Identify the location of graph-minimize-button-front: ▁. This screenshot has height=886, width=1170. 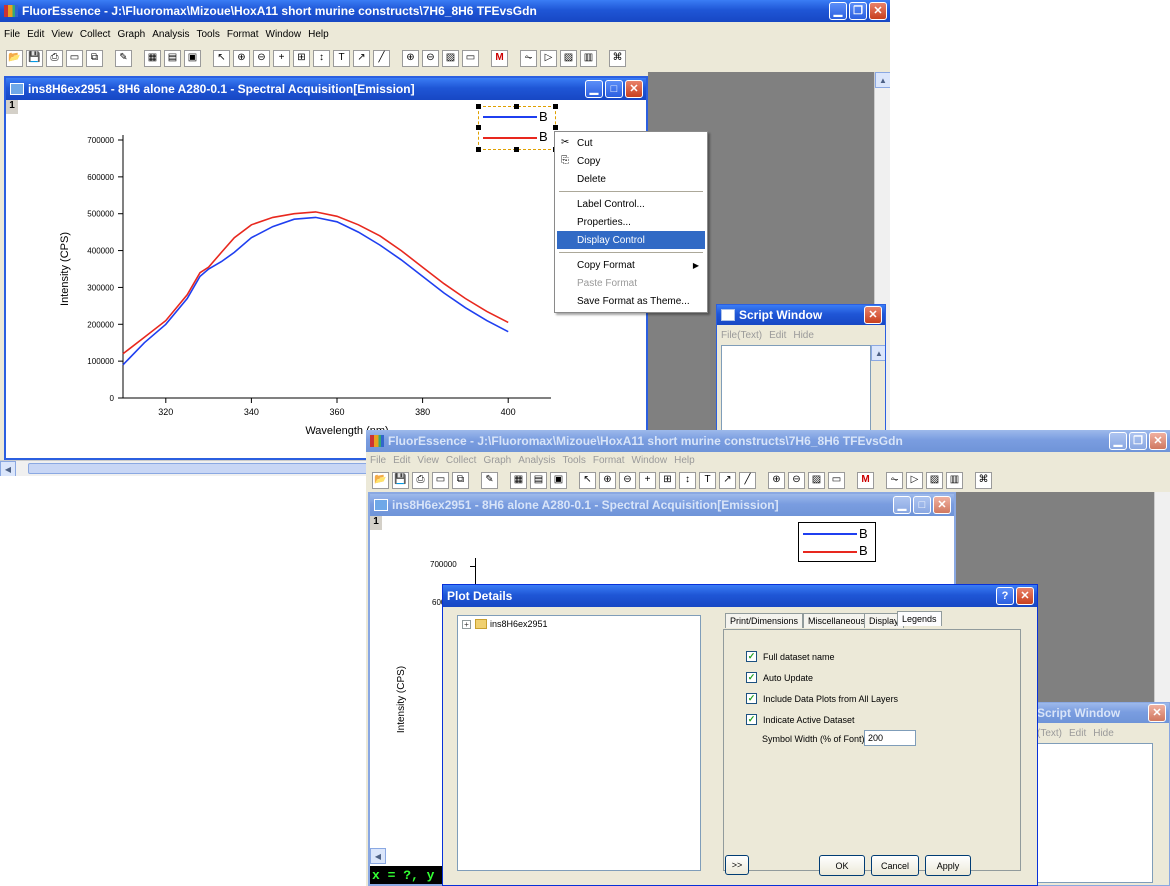
(902, 505).